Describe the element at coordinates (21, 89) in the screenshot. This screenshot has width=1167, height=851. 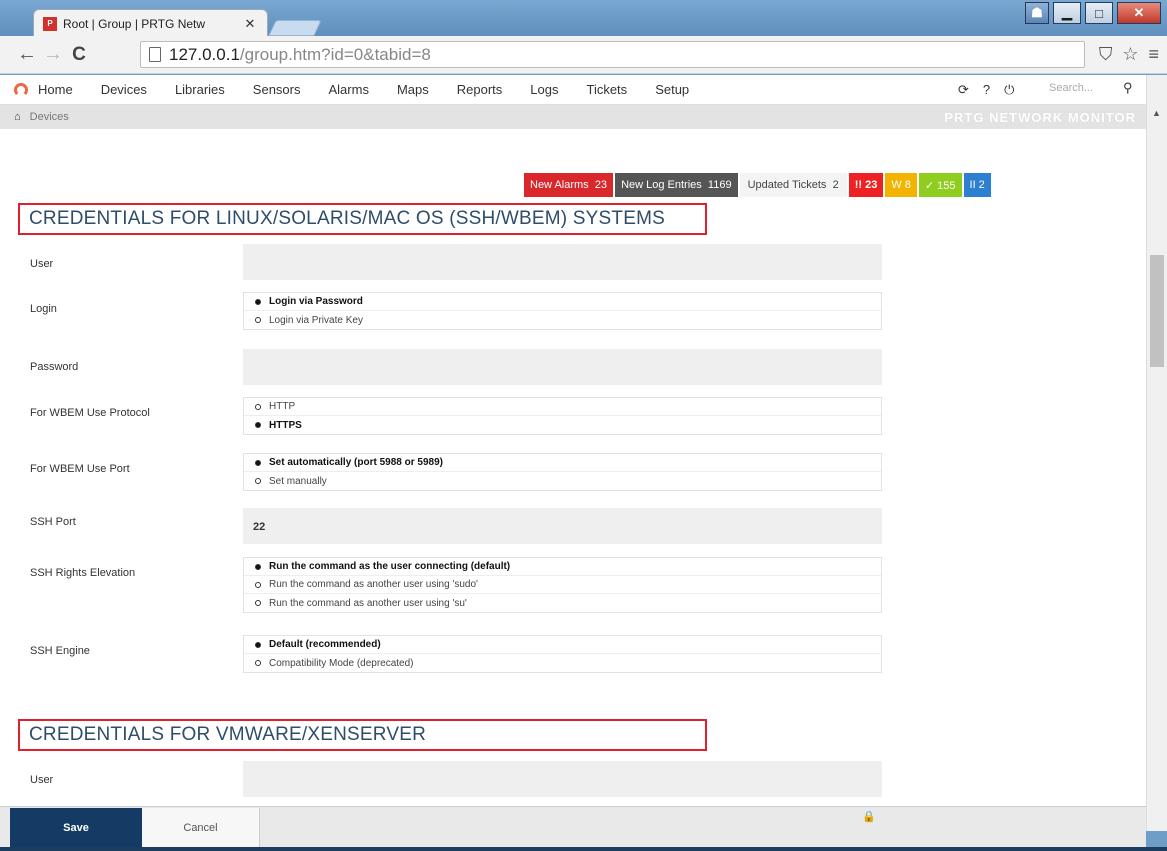
I see `prtg-logo-icon` at that location.